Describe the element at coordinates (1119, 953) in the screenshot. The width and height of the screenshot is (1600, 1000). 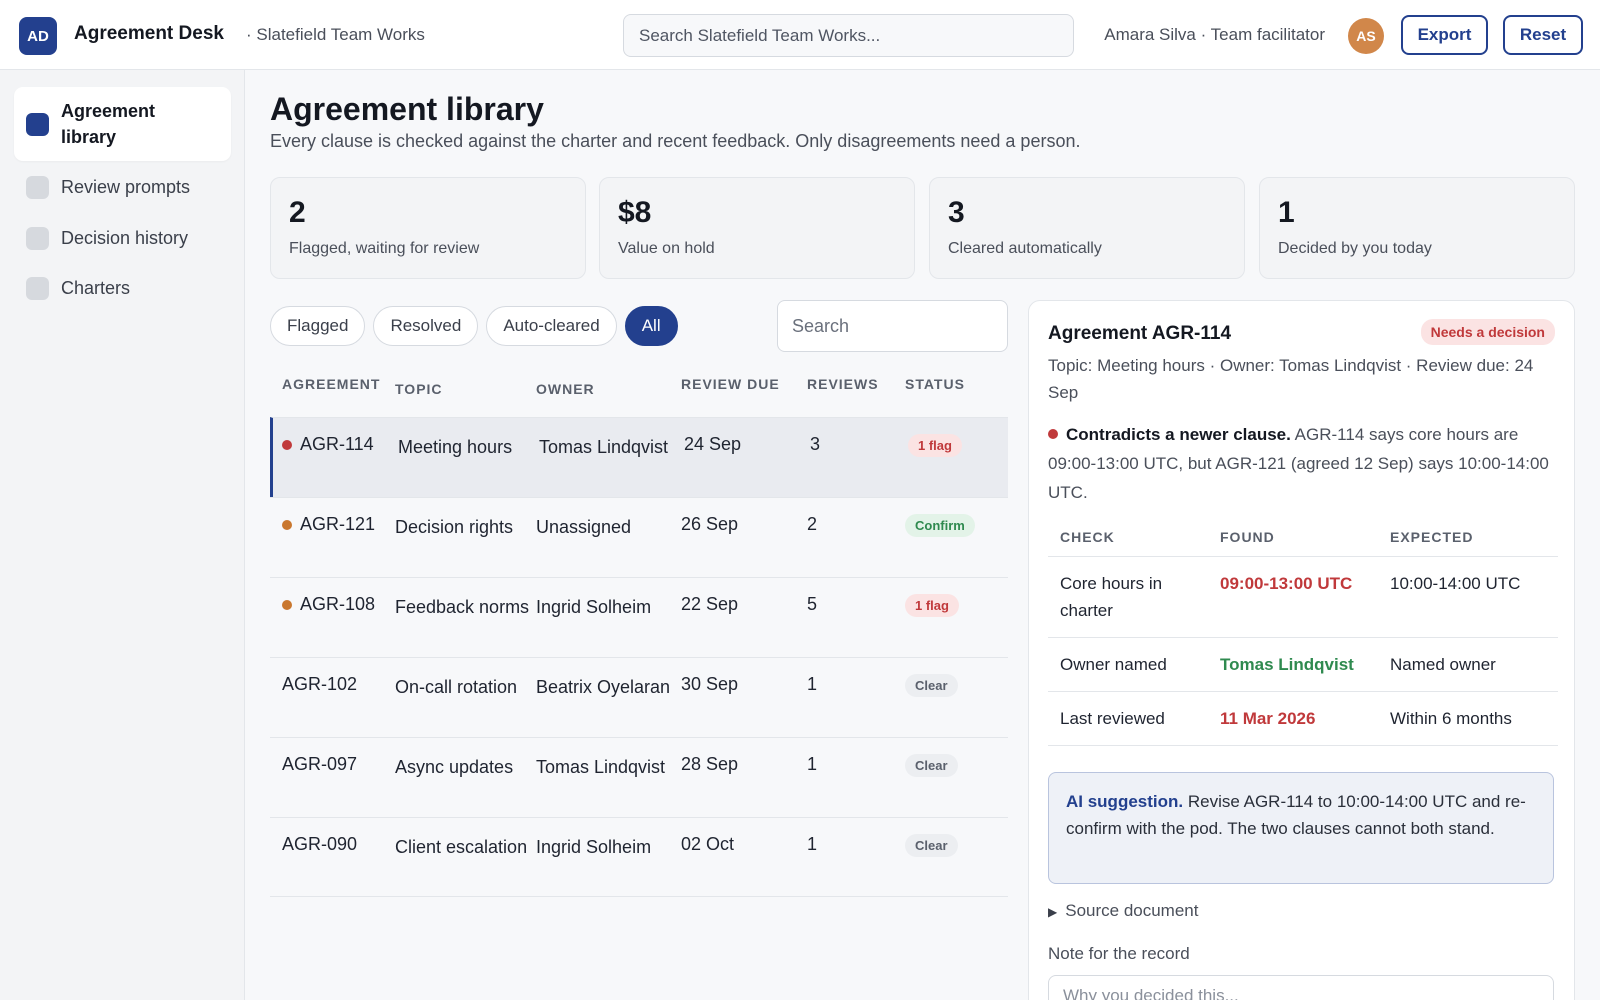
I see `note-label: Note for the record` at that location.